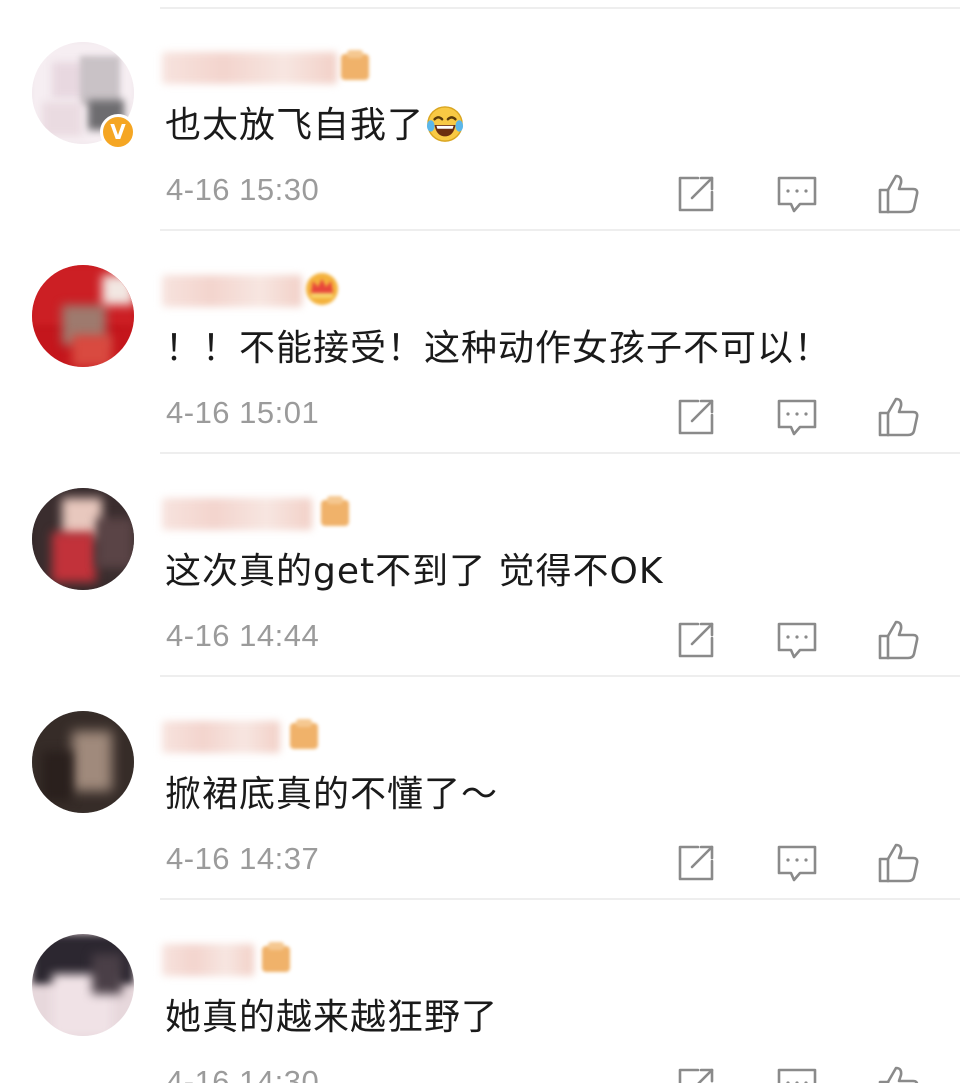  I want to click on comment-text: 这次真的get不到了 觉得不OK, so click(414, 571).